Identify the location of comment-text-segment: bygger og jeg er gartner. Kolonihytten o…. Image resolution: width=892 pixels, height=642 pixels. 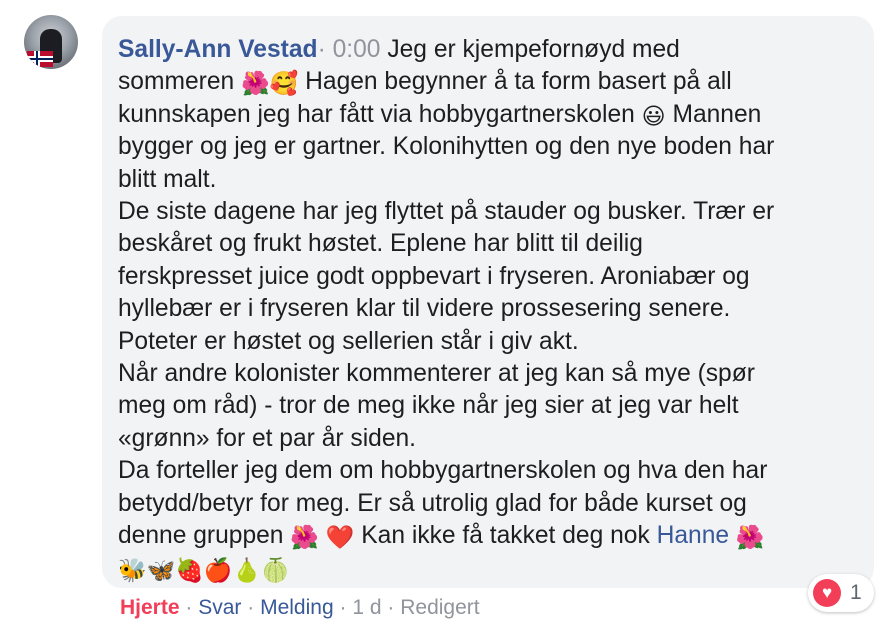
(446, 147).